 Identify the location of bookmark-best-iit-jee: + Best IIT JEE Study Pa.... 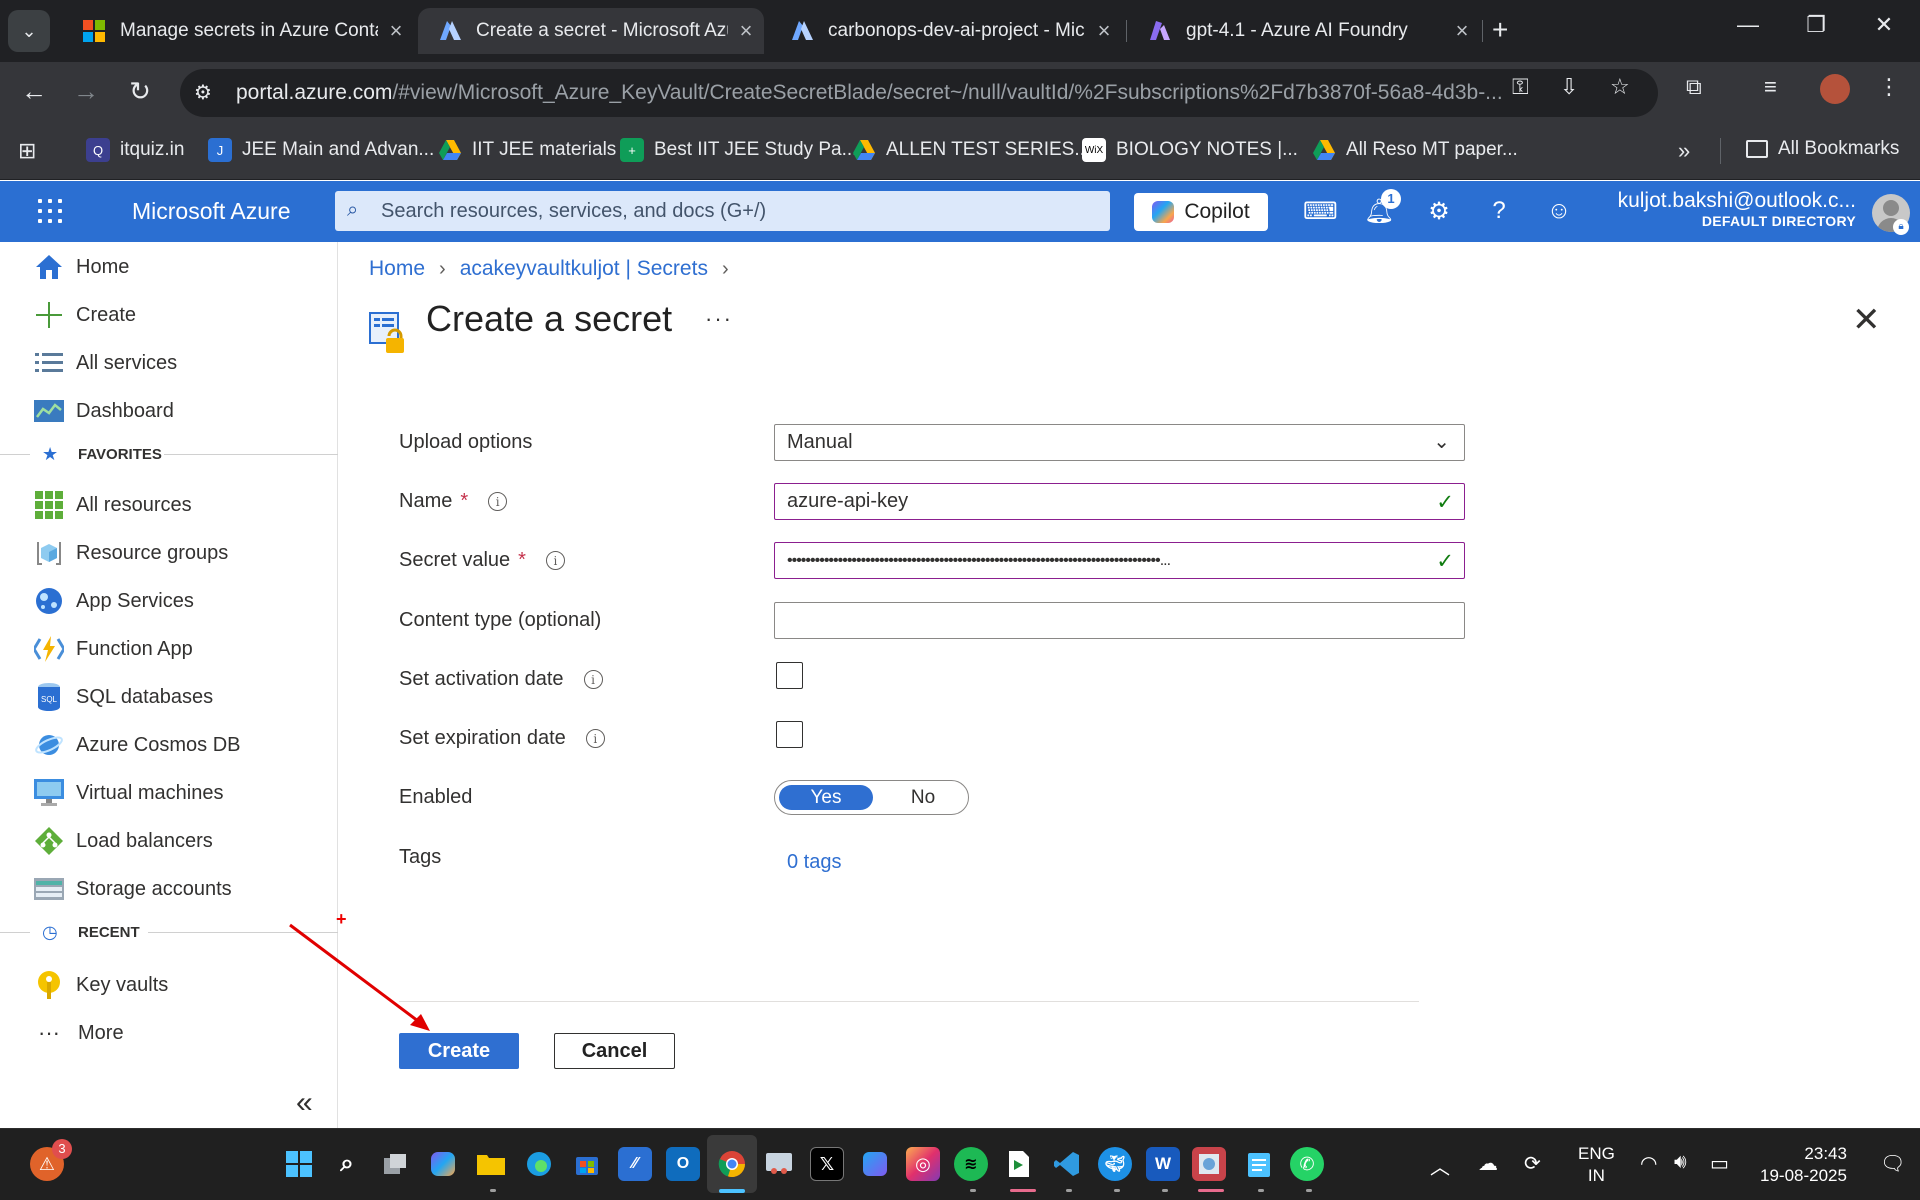
(738, 150).